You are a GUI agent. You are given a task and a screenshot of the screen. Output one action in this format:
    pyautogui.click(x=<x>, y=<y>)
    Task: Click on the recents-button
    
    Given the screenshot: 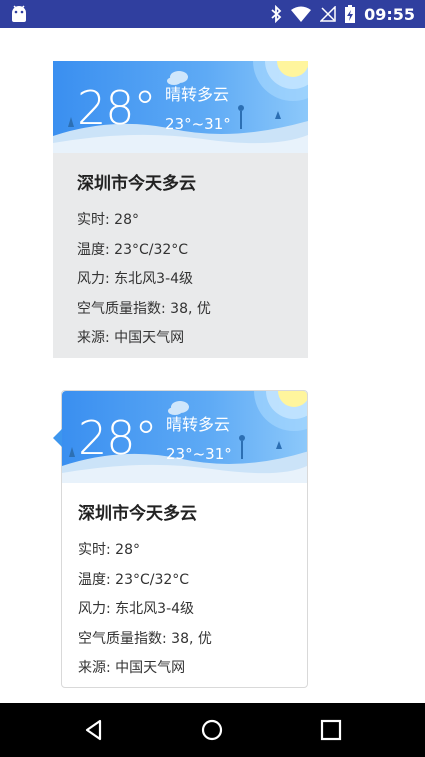 What is the action you would take?
    pyautogui.click(x=331, y=730)
    